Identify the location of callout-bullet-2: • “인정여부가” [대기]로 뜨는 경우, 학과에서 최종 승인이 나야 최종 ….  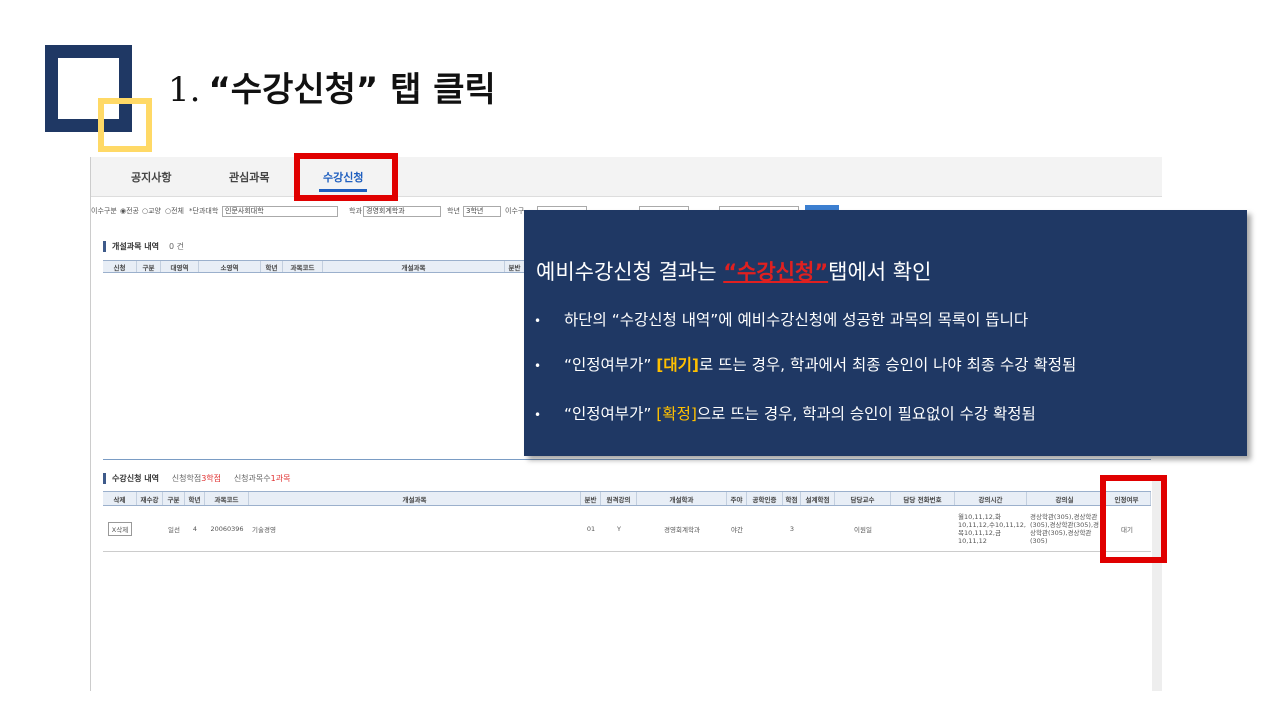
(805, 365).